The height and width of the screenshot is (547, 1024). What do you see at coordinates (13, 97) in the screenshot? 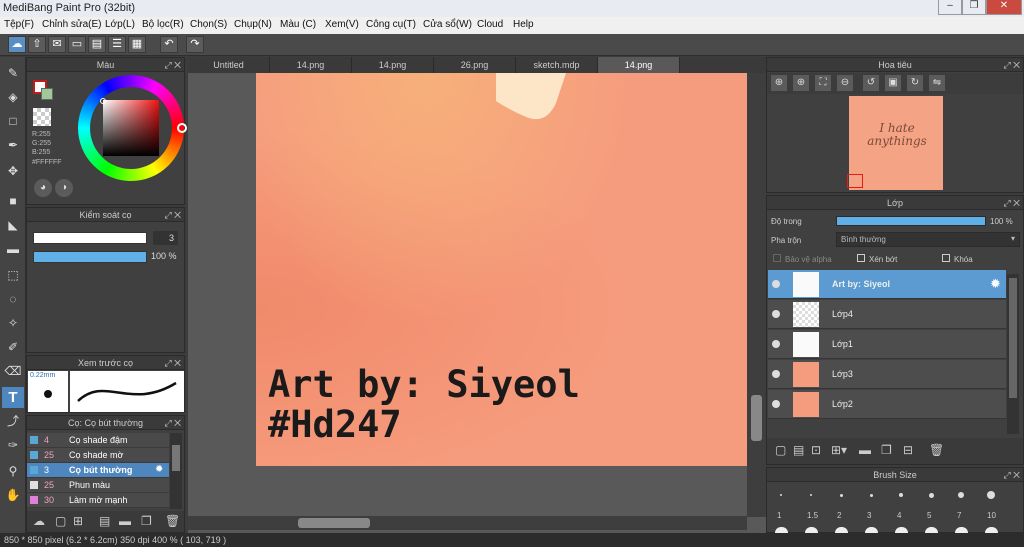
I see `eraser-tool-icon: ◈` at bounding box center [13, 97].